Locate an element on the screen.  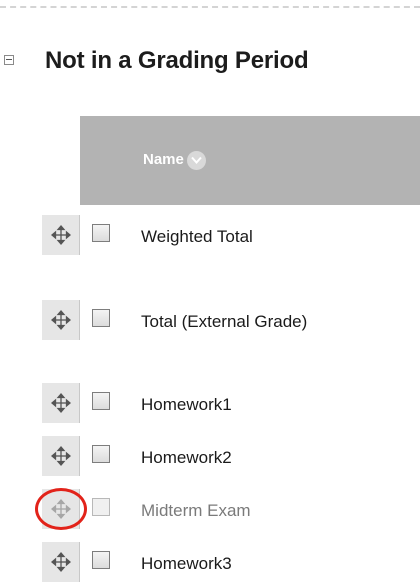
section-header: Not in a Grading Period is located at coordinates (210, 61).